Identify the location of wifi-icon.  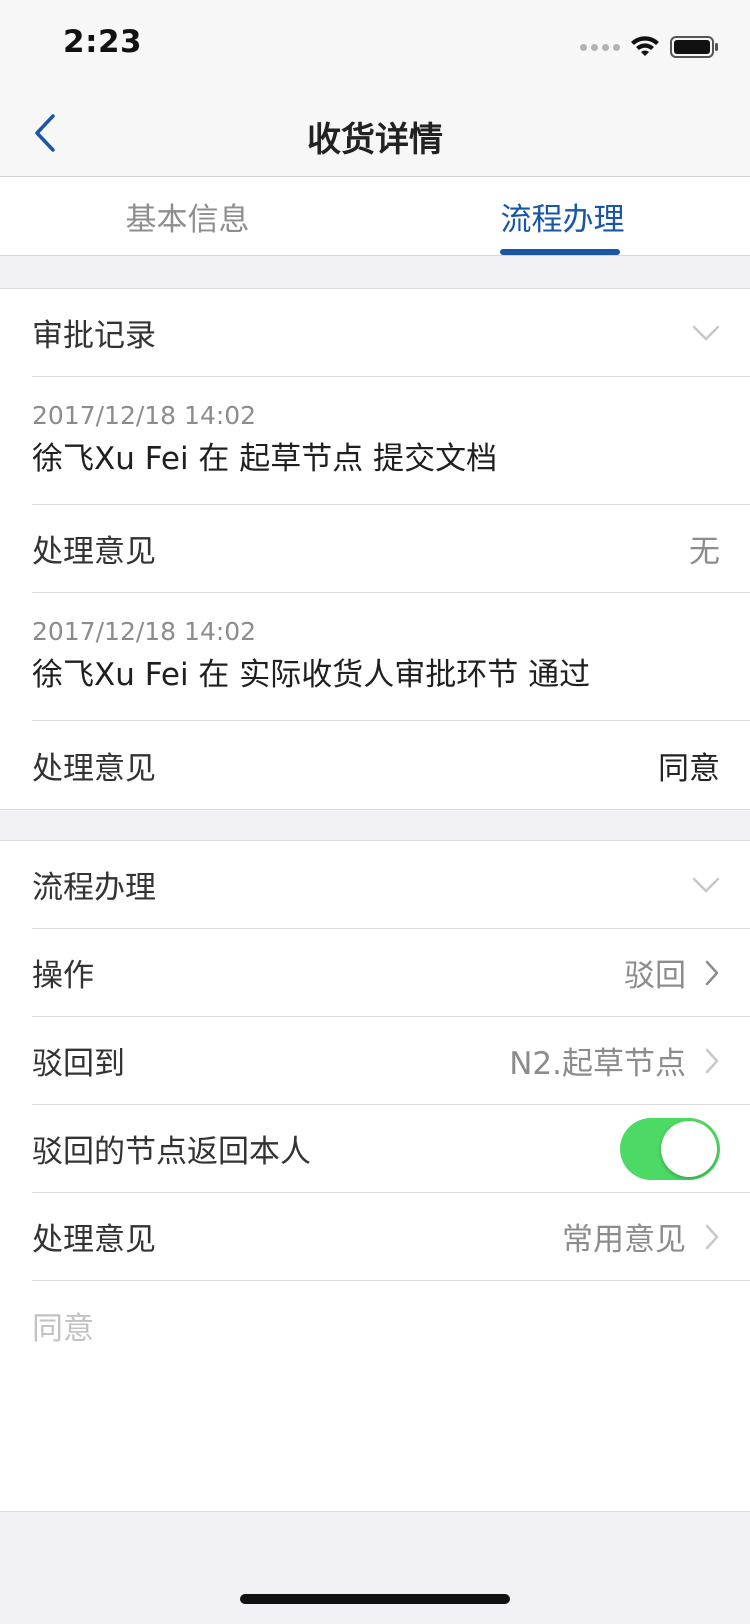
(645, 46).